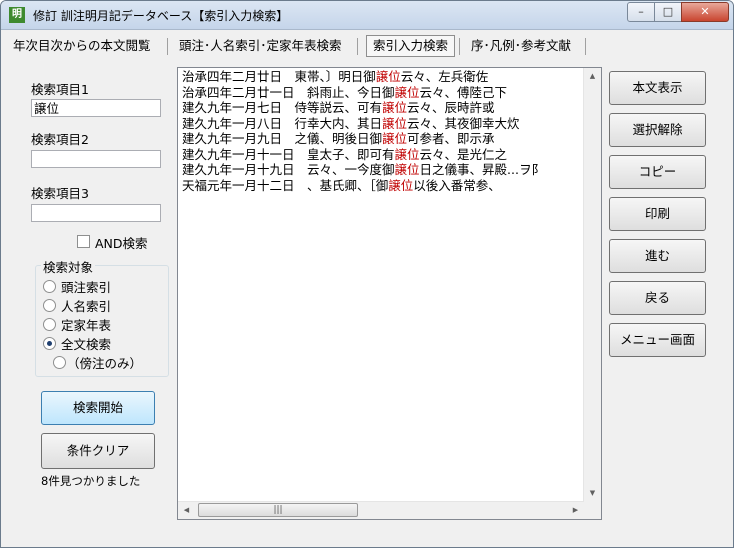 The height and width of the screenshot is (548, 734). What do you see at coordinates (641, 12) in the screenshot?
I see `minimize-button: –` at bounding box center [641, 12].